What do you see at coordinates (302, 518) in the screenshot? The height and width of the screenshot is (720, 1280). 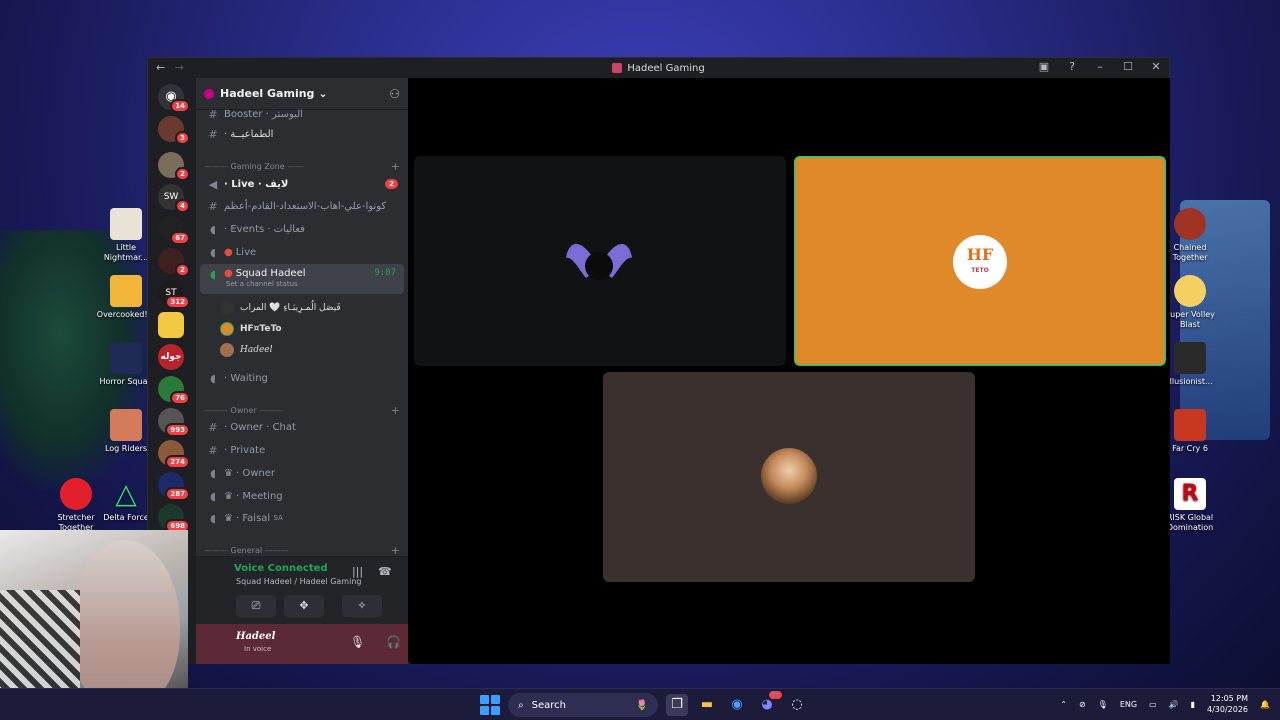 I see `channel-faisal: ◖ ♛ · Faisal SA` at bounding box center [302, 518].